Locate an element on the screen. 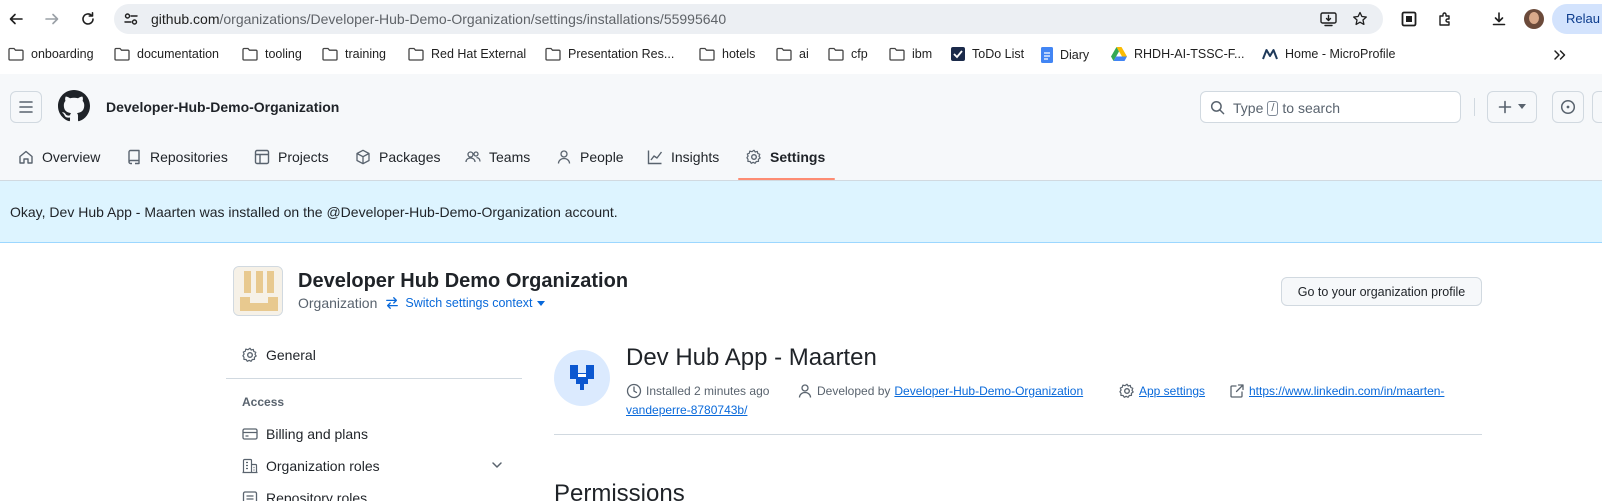 This screenshot has width=1602, height=501. reload-icon is located at coordinates (88, 19).